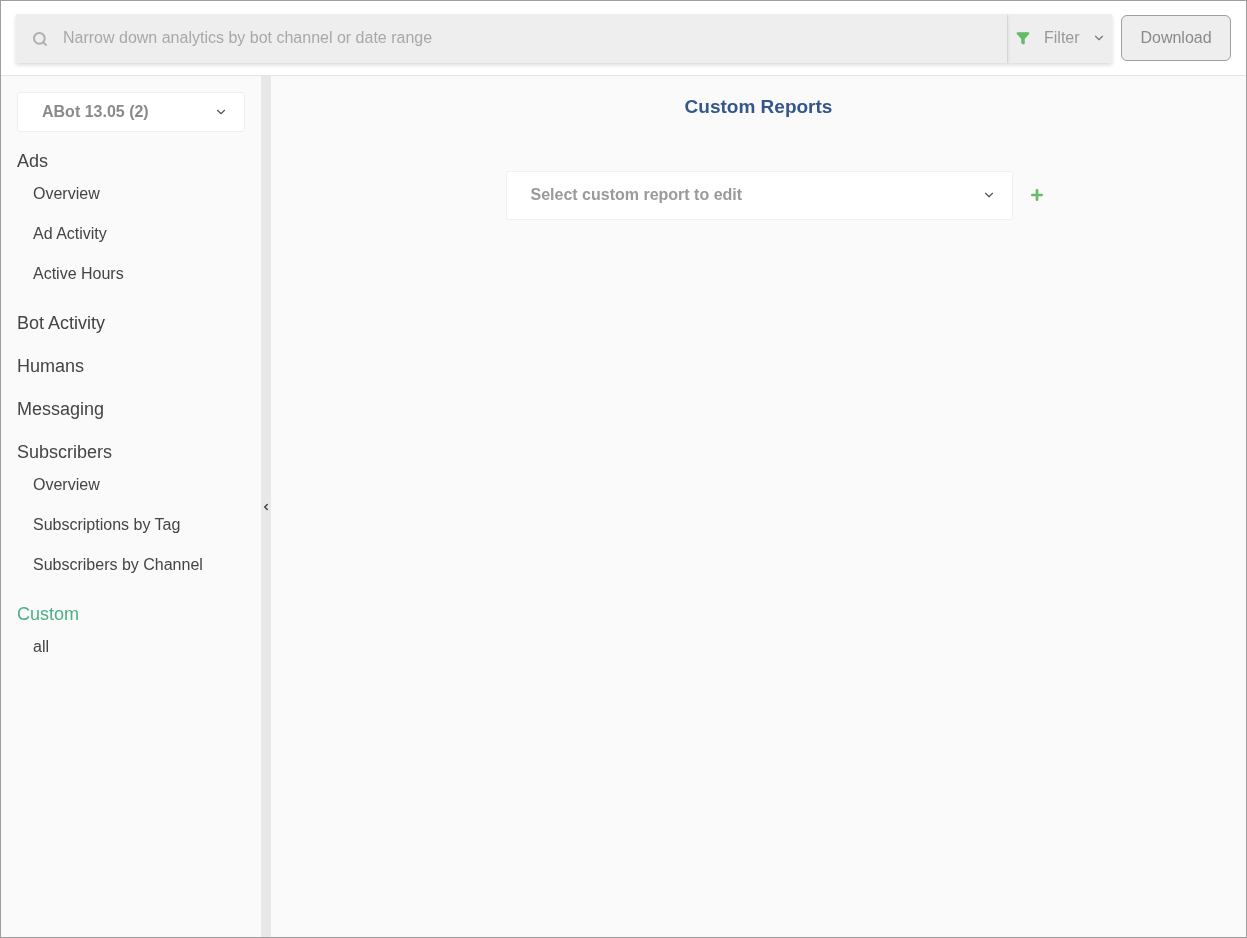 This screenshot has width=1247, height=938. What do you see at coordinates (511, 38) in the screenshot?
I see `search-field: Narrow down analytics by bot channel or date range` at bounding box center [511, 38].